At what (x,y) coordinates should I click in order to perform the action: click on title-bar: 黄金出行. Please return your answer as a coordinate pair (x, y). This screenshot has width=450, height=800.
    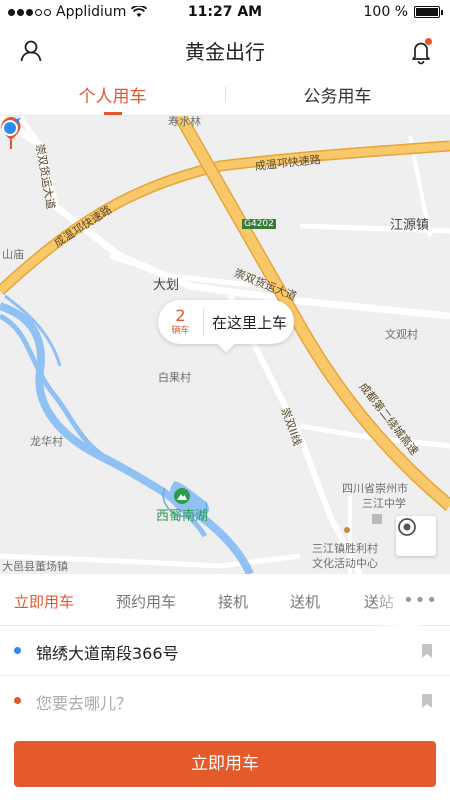
    Looking at the image, I should click on (225, 50).